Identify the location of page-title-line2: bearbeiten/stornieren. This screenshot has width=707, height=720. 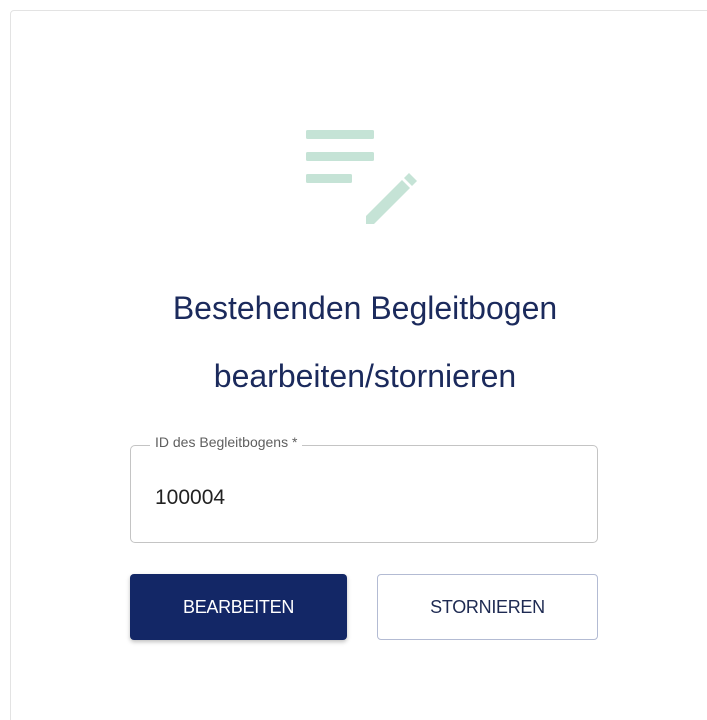
(365, 376).